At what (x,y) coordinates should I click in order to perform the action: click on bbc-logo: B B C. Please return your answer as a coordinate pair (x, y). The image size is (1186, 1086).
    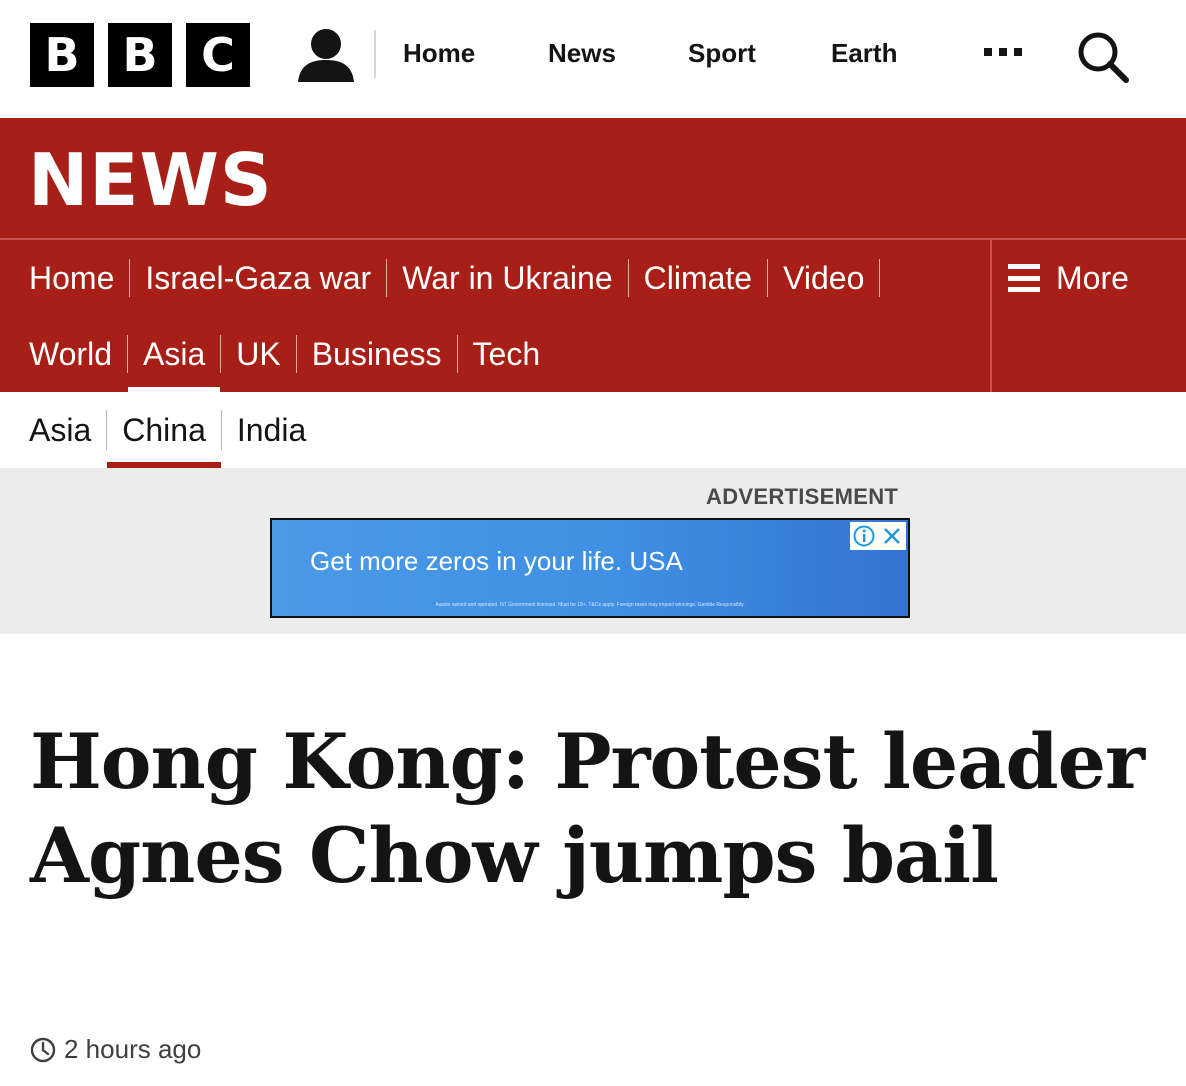
    Looking at the image, I should click on (140, 55).